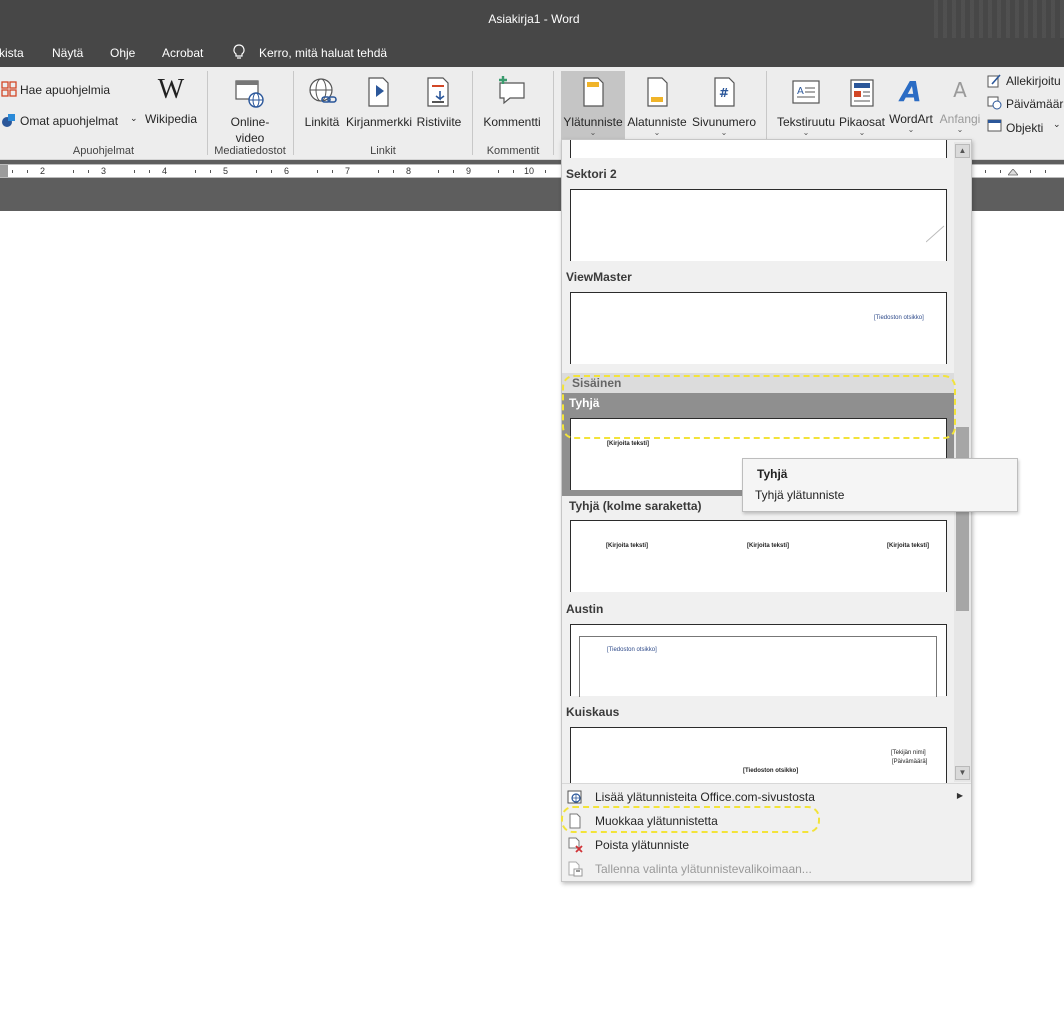 This screenshot has width=1064, height=1020. Describe the element at coordinates (910, 762) in the screenshot. I see `thumb-date: [Päivämäärä]` at that location.